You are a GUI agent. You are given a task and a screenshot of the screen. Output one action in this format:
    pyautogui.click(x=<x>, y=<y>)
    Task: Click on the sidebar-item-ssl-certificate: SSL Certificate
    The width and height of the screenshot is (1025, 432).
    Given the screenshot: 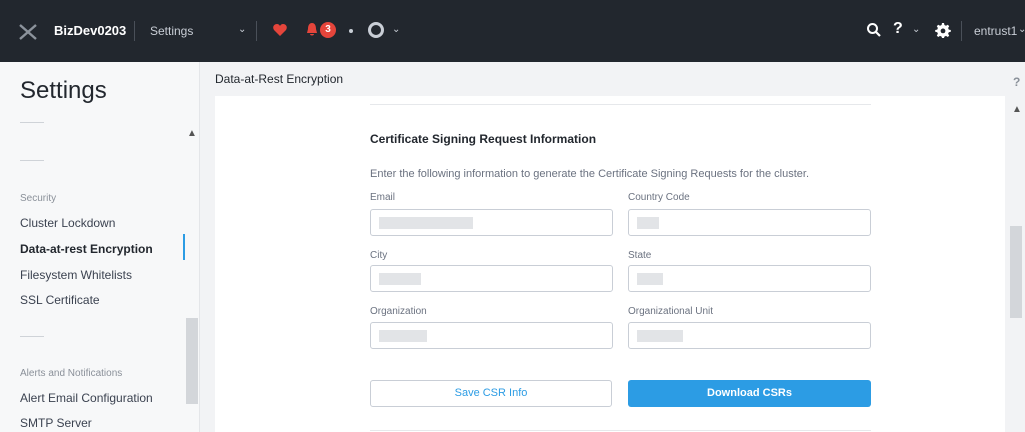 What is the action you would take?
    pyautogui.click(x=60, y=300)
    